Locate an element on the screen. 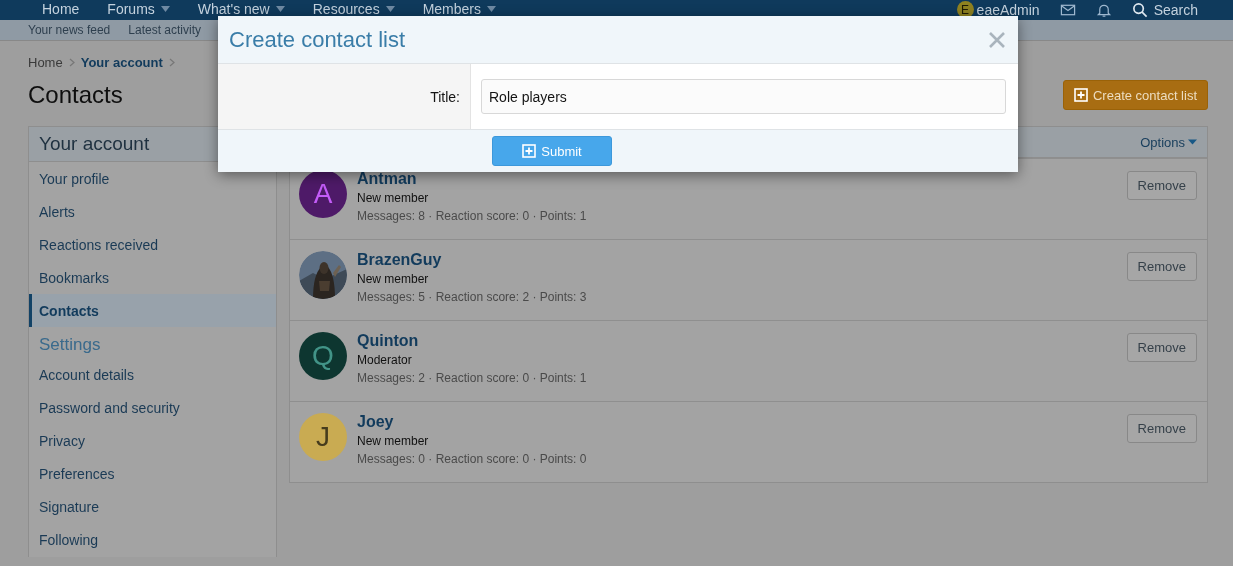  sidebar-item: Preferences is located at coordinates (152, 473).